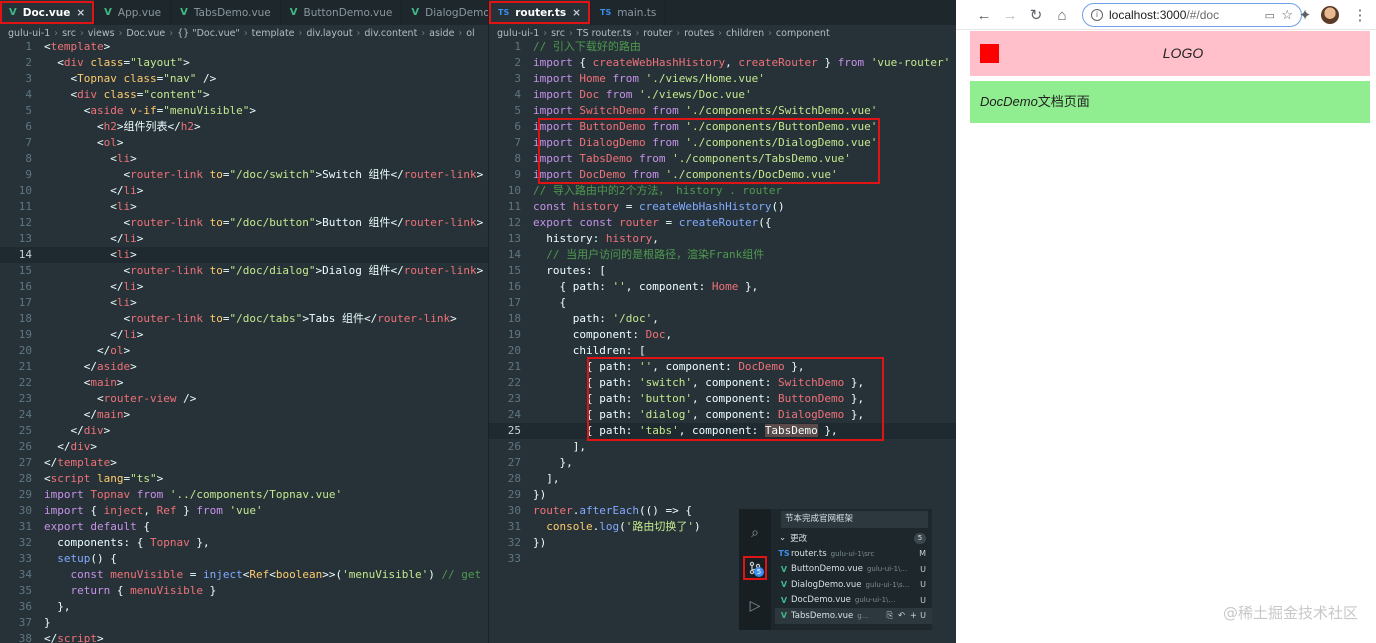  What do you see at coordinates (244, 351) in the screenshot?
I see `code-line: 20 </ol>` at bounding box center [244, 351].